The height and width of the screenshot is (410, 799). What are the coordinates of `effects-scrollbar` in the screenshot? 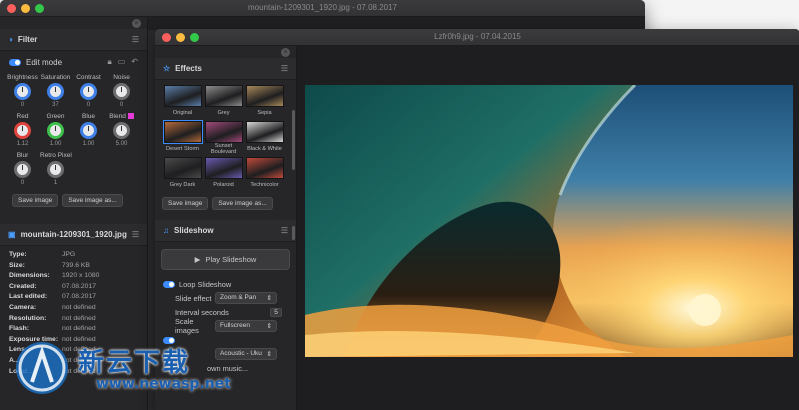 It's located at (293, 140).